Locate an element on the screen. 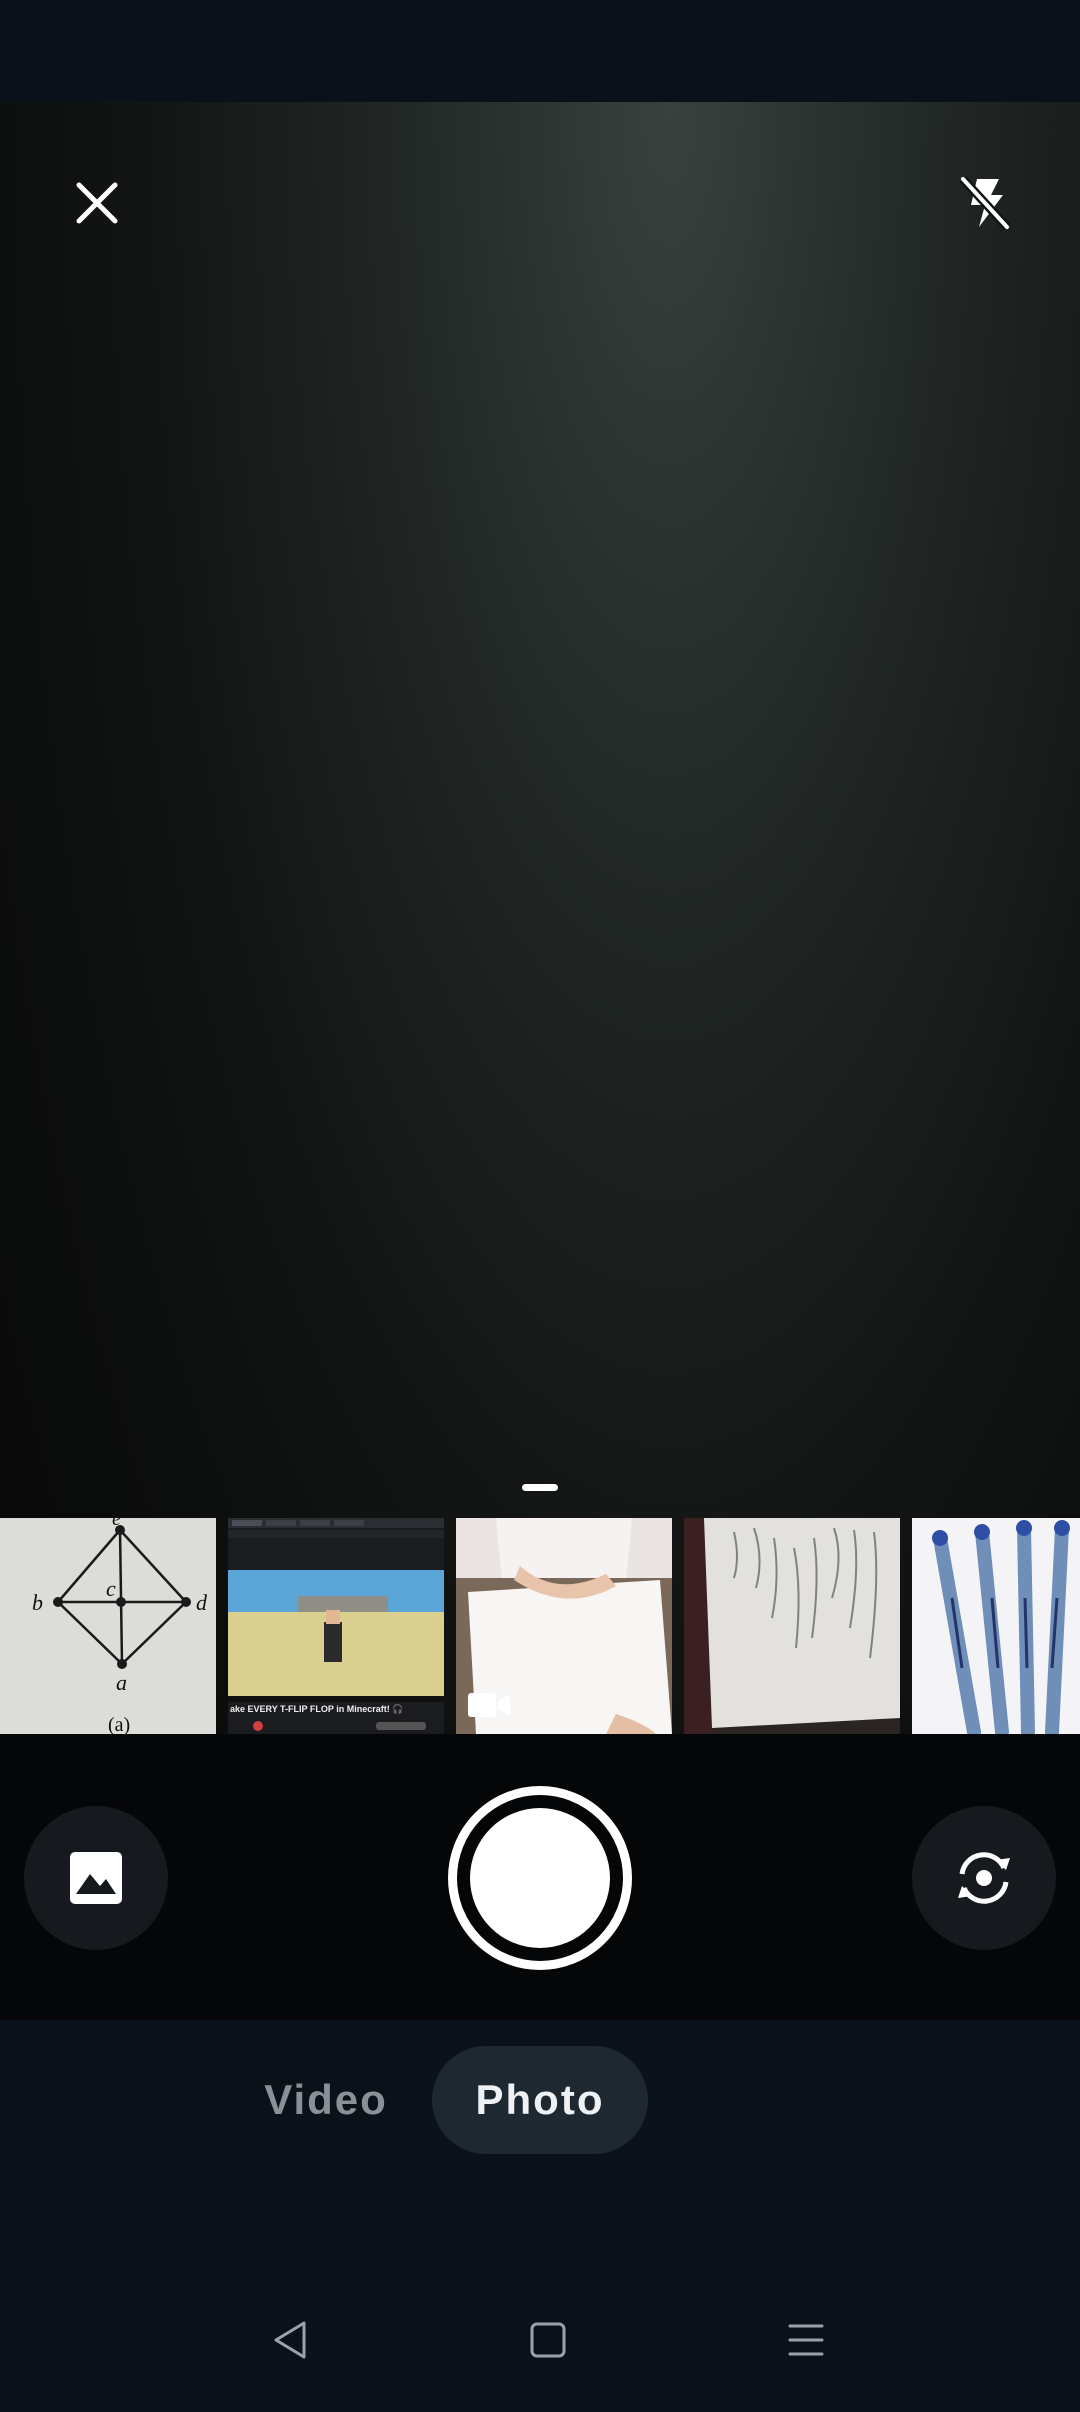  flash-off-icon is located at coordinates (985, 203).